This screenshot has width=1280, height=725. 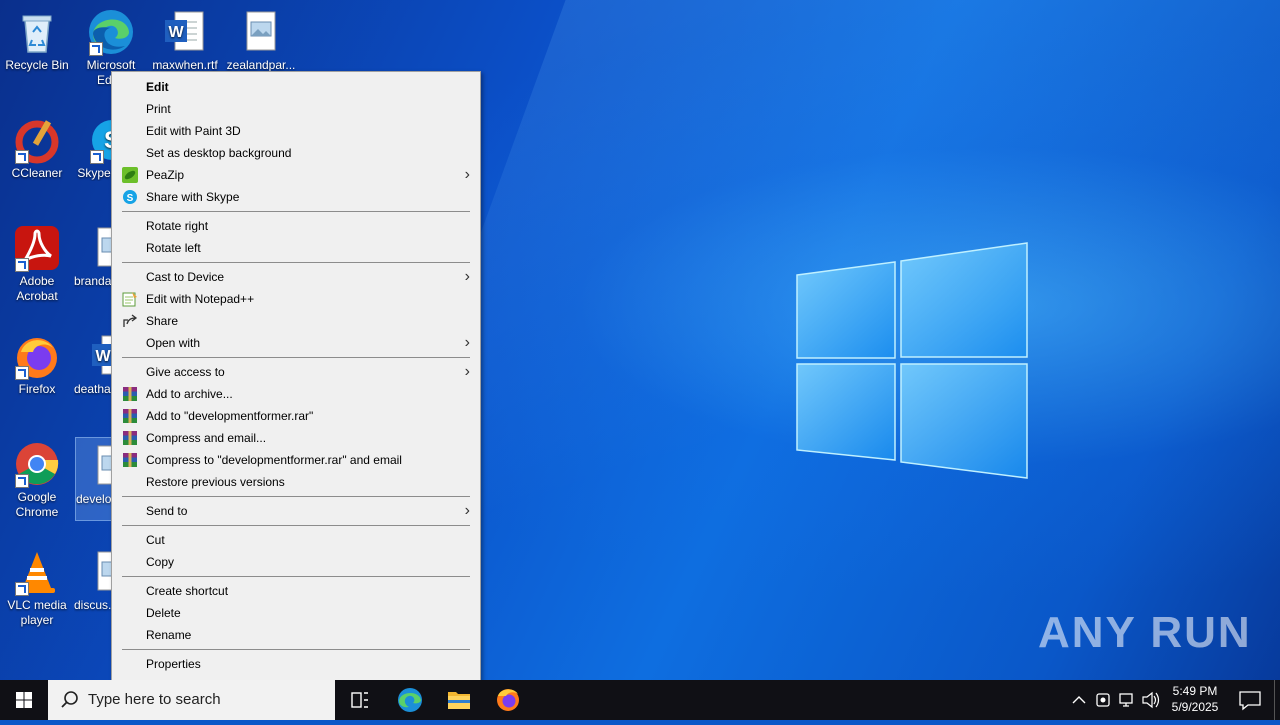 What do you see at coordinates (296, 153) in the screenshot?
I see `menu-item-set-as-desktop-background: Set as desktop background` at bounding box center [296, 153].